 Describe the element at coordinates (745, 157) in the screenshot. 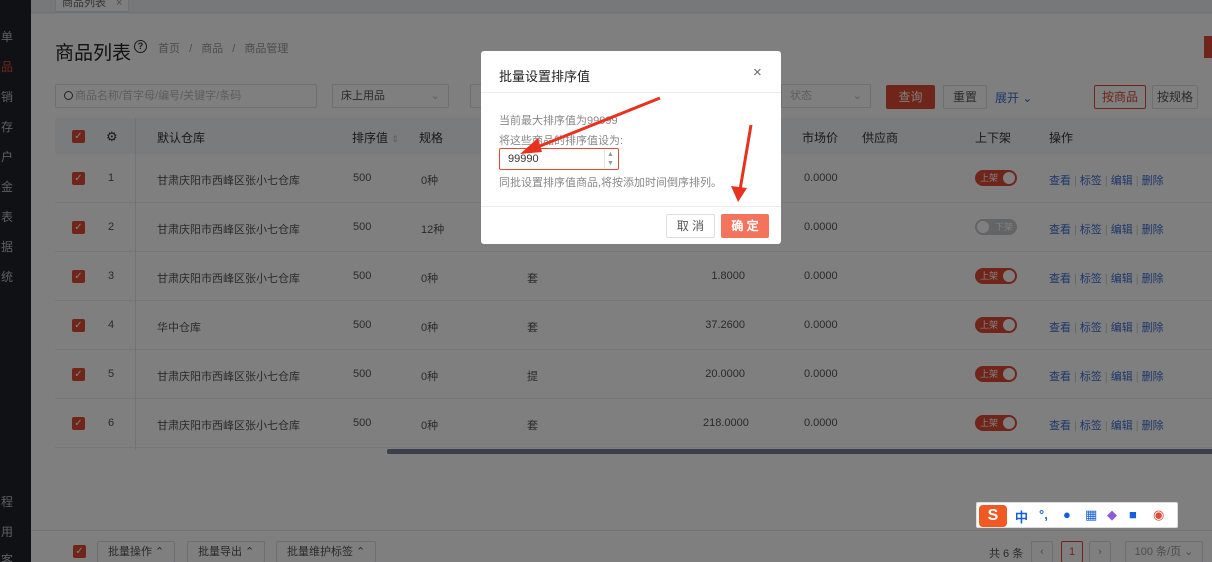

I see `arrow-to-confirm` at that location.